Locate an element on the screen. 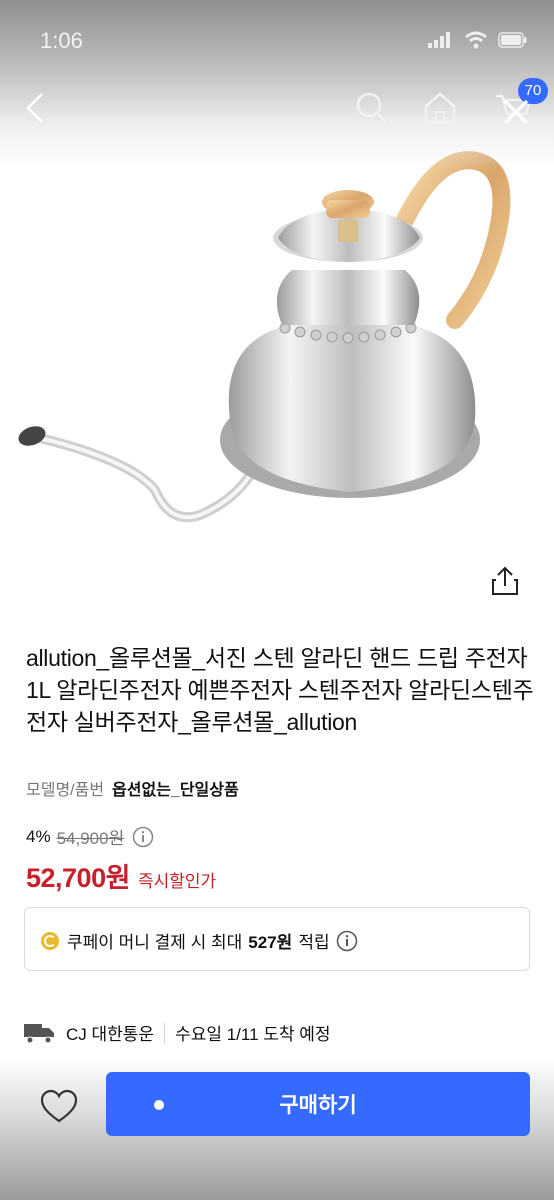  truck-icon is located at coordinates (39, 1033).